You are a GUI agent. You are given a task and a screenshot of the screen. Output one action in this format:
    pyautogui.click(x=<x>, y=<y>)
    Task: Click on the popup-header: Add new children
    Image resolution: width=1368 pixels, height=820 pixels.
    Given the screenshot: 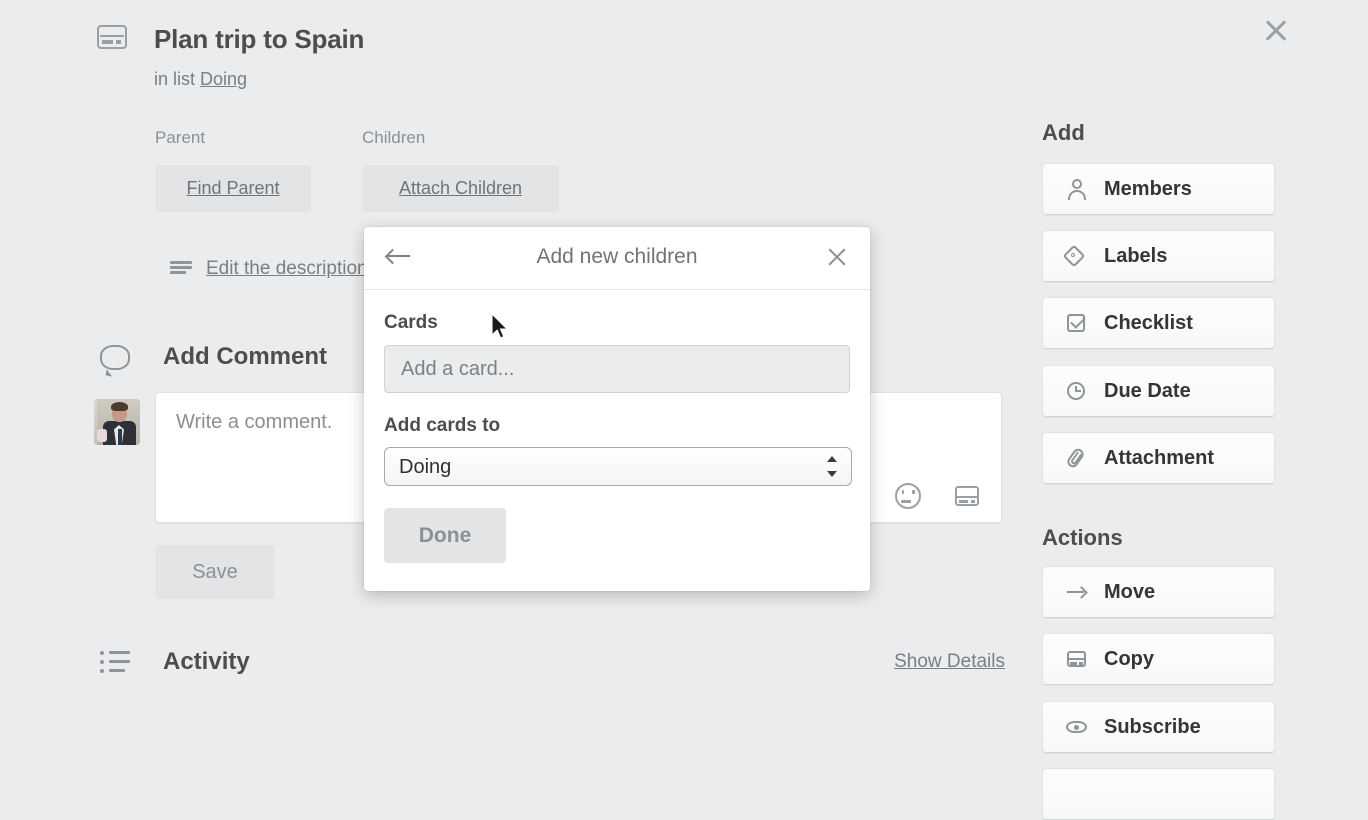 What is the action you would take?
    pyautogui.click(x=617, y=258)
    